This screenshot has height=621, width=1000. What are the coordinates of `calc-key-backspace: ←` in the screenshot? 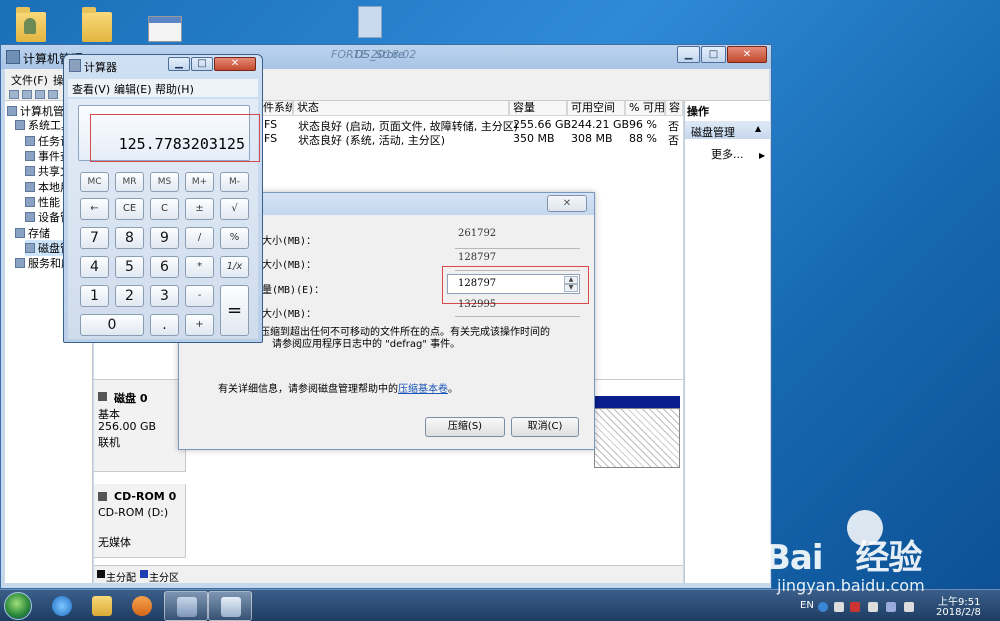 It's located at (94, 209).